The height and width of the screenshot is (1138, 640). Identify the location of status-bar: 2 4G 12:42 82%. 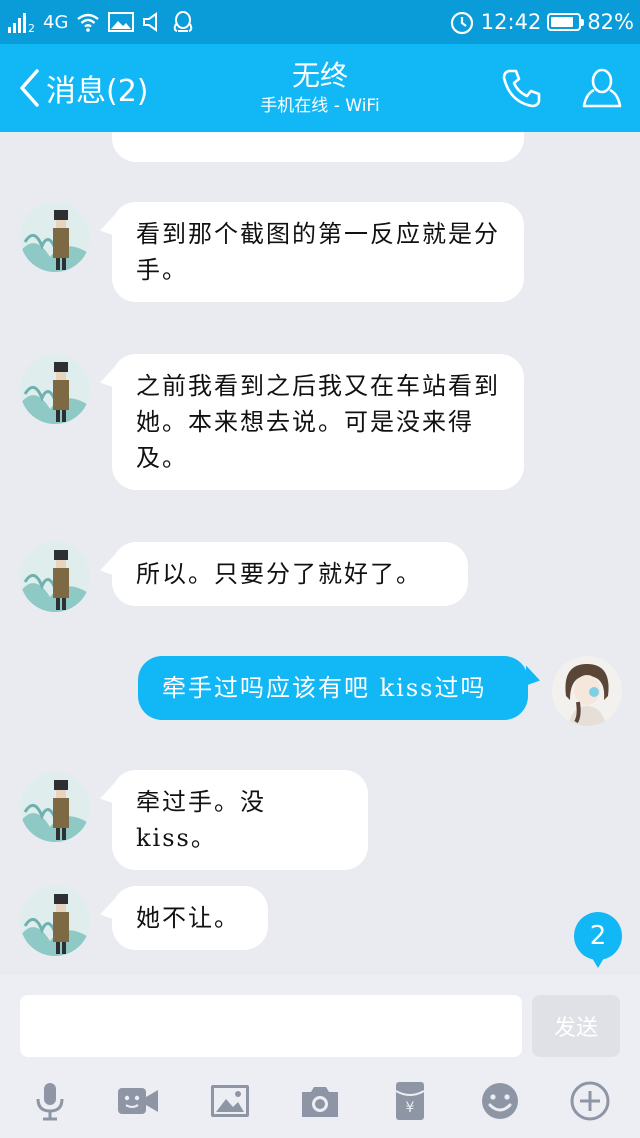
(320, 22).